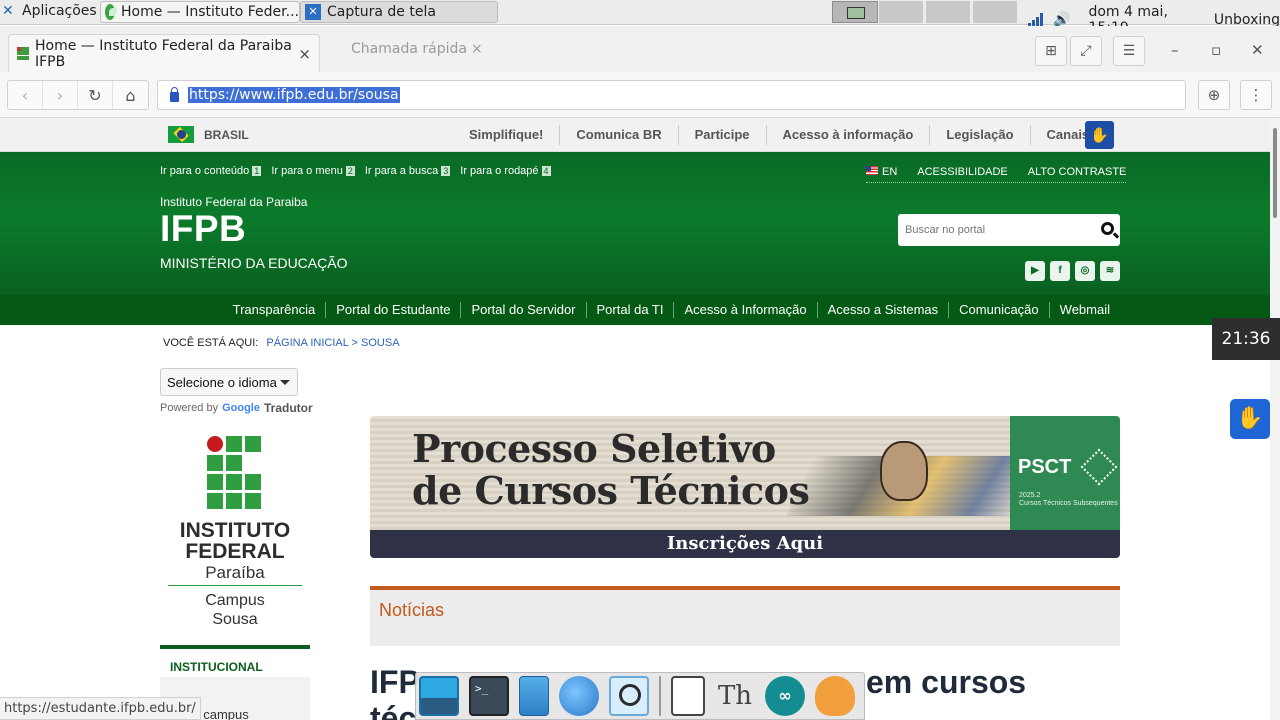  What do you see at coordinates (408, 171) in the screenshot?
I see `skip-link-search: Ir para a busca 3` at bounding box center [408, 171].